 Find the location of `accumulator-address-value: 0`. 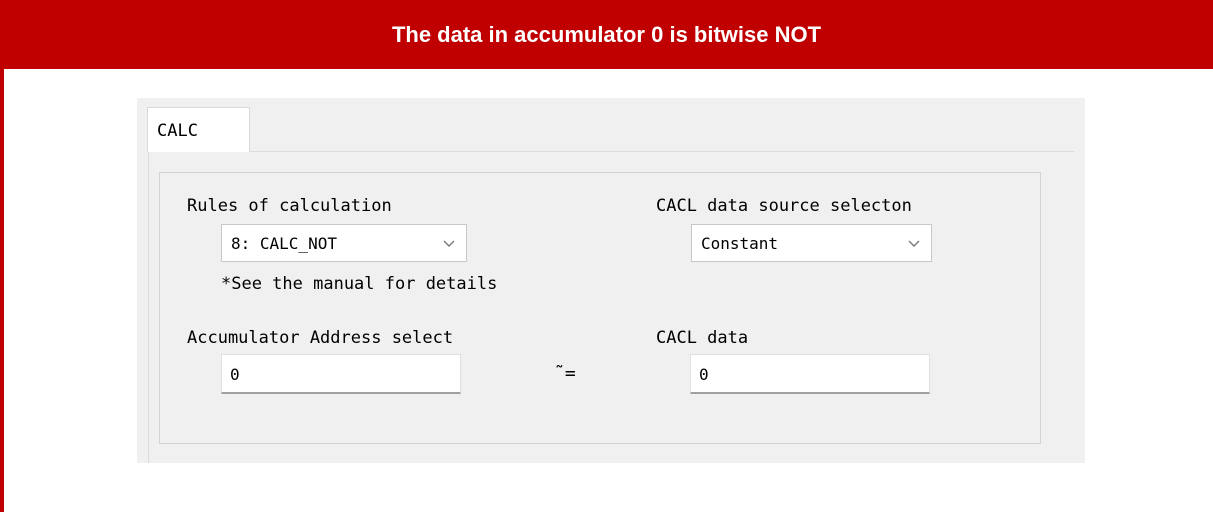

accumulator-address-value: 0 is located at coordinates (235, 374).